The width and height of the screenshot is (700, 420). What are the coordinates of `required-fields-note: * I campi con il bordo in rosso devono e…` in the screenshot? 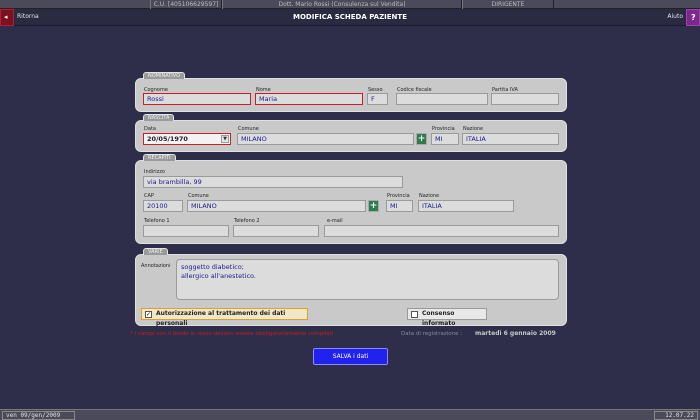 It's located at (232, 334).